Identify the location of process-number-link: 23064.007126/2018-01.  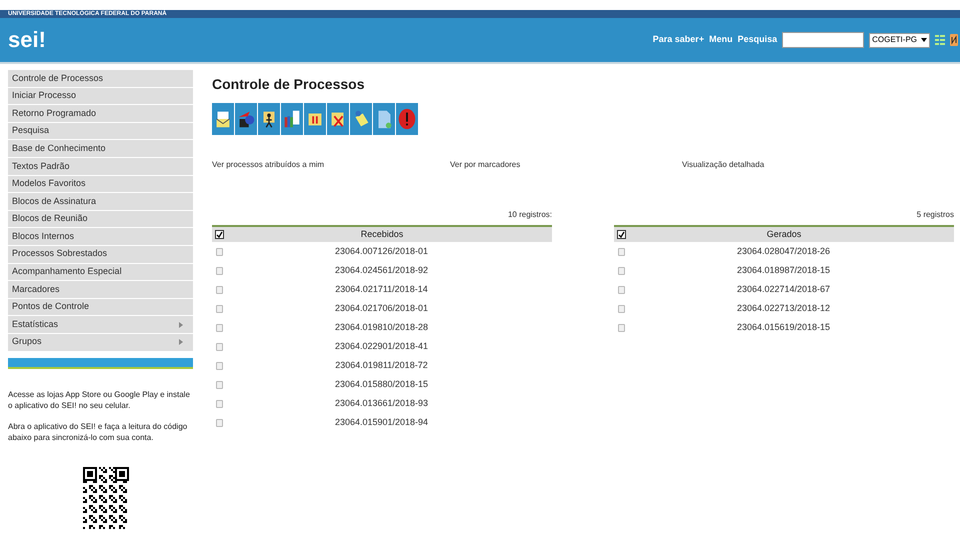
(387, 251).